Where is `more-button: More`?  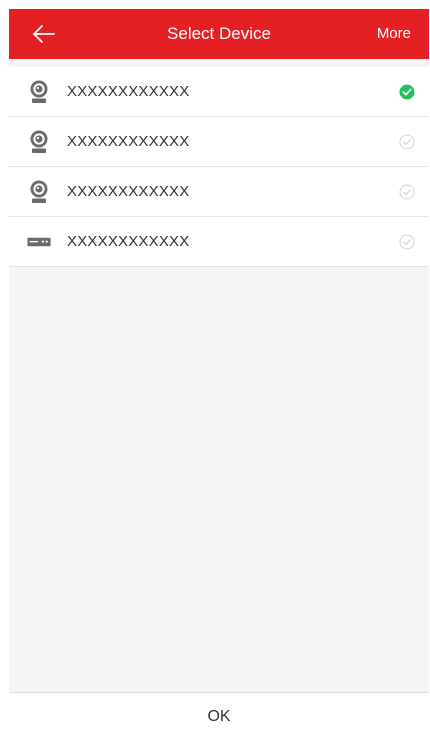 more-button: More is located at coordinates (394, 34).